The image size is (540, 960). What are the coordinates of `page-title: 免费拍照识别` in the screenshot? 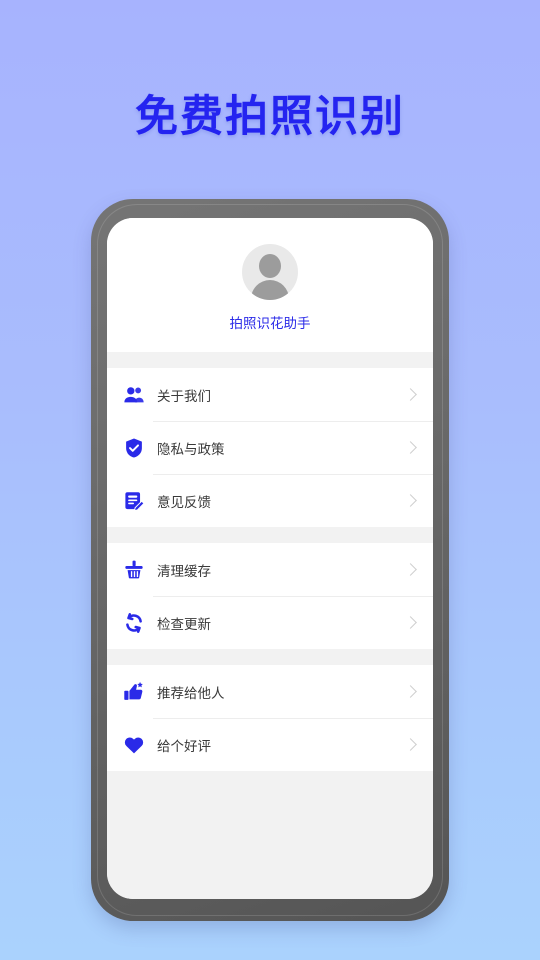 It's located at (270, 117).